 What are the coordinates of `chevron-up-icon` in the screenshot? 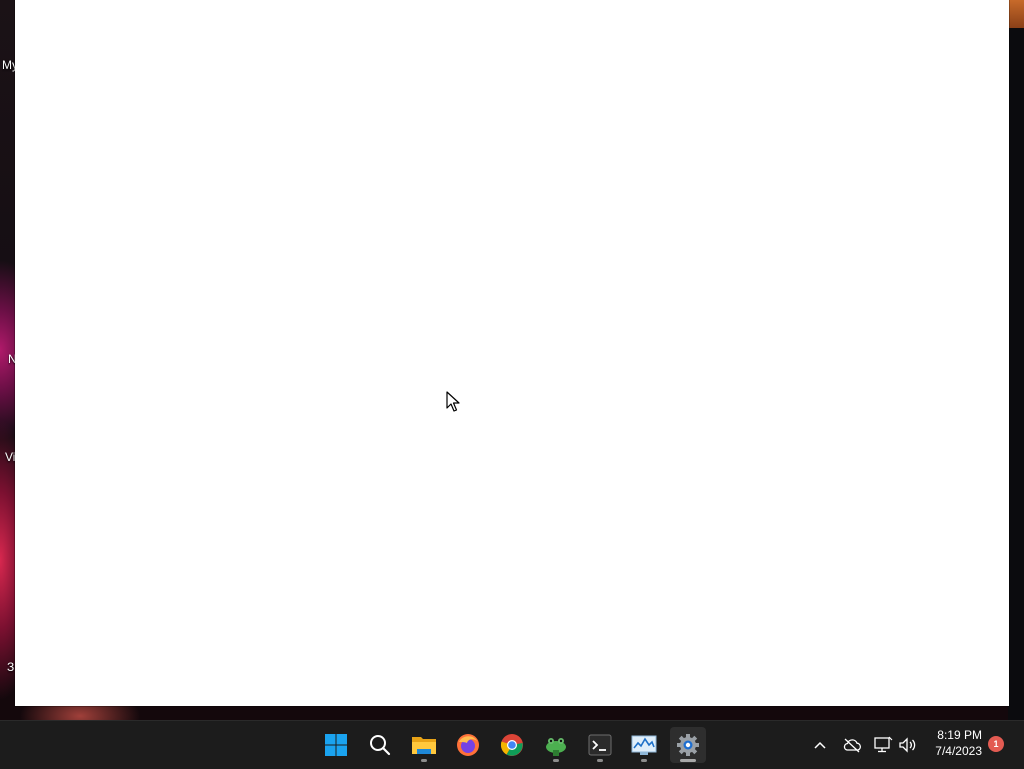 It's located at (820, 745).